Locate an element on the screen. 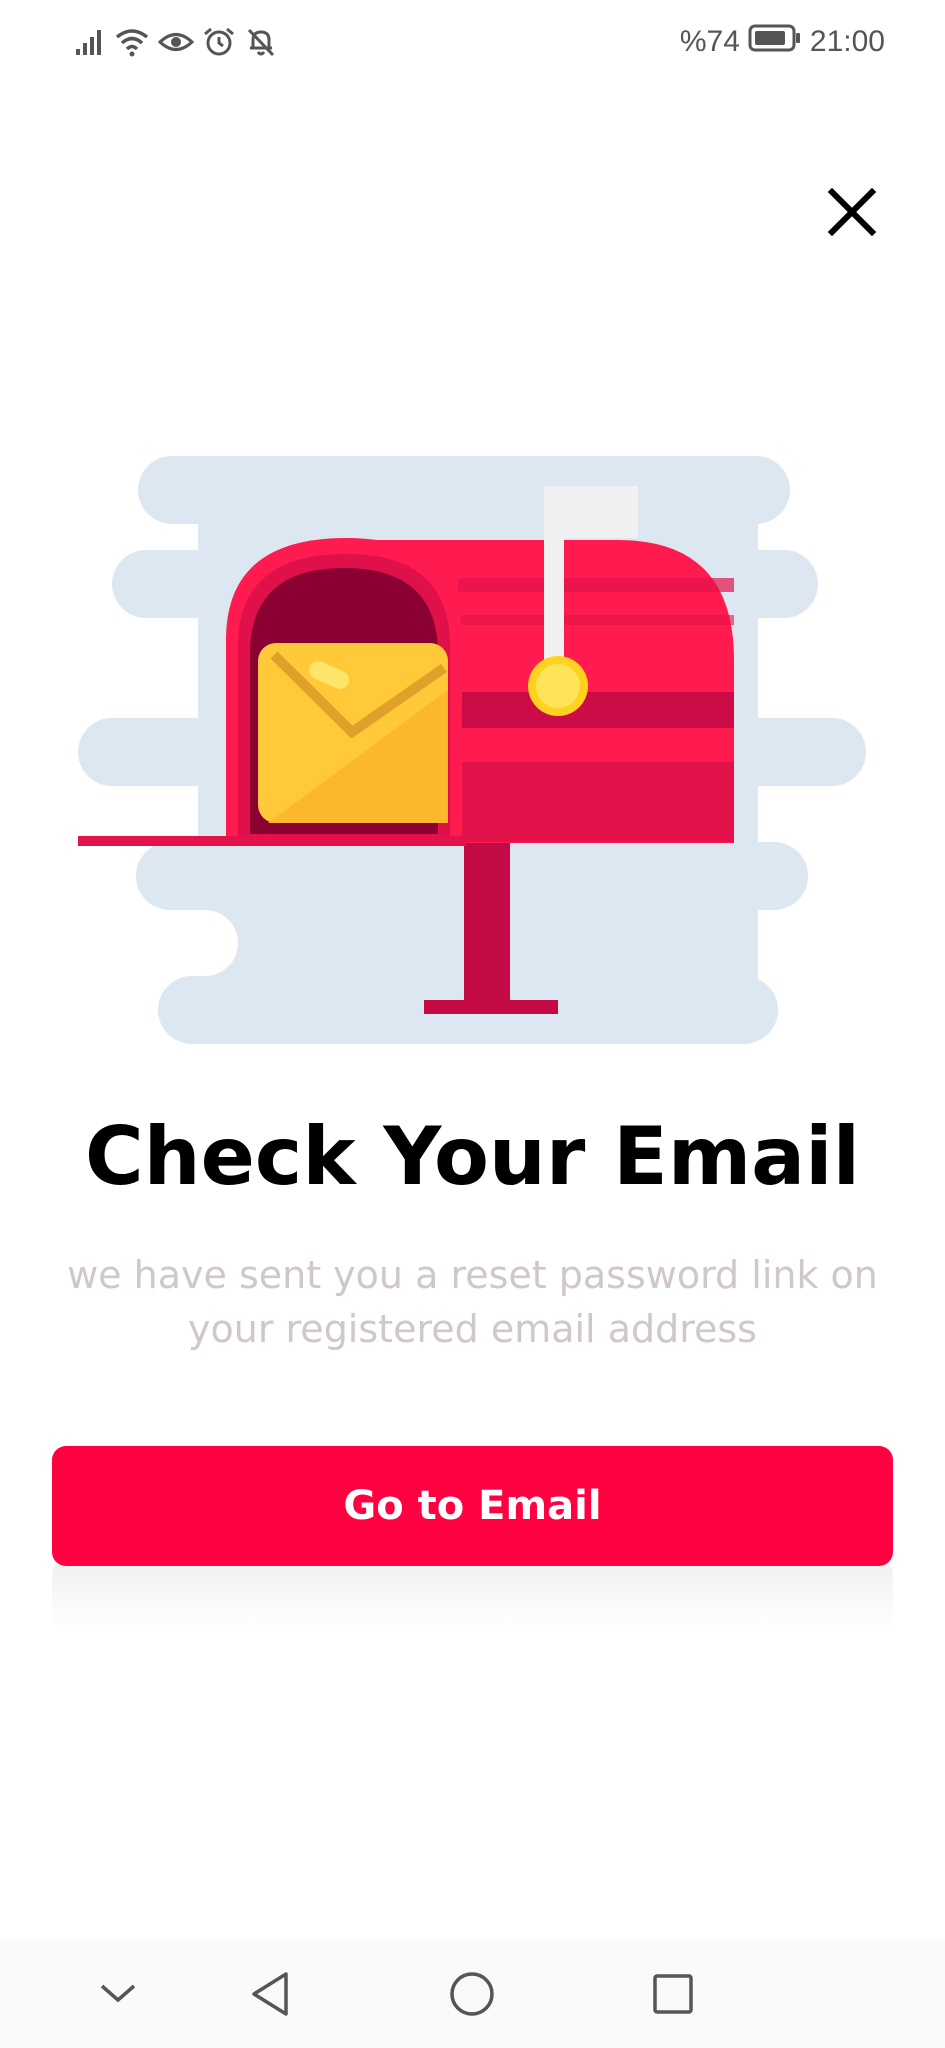 Image resolution: width=945 pixels, height=2048 pixels. recents-icon is located at coordinates (673, 1994).